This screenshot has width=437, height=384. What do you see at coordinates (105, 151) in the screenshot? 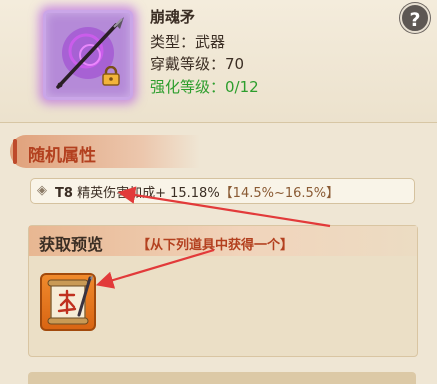
I see `random-attr-header: 随机属性` at bounding box center [105, 151].